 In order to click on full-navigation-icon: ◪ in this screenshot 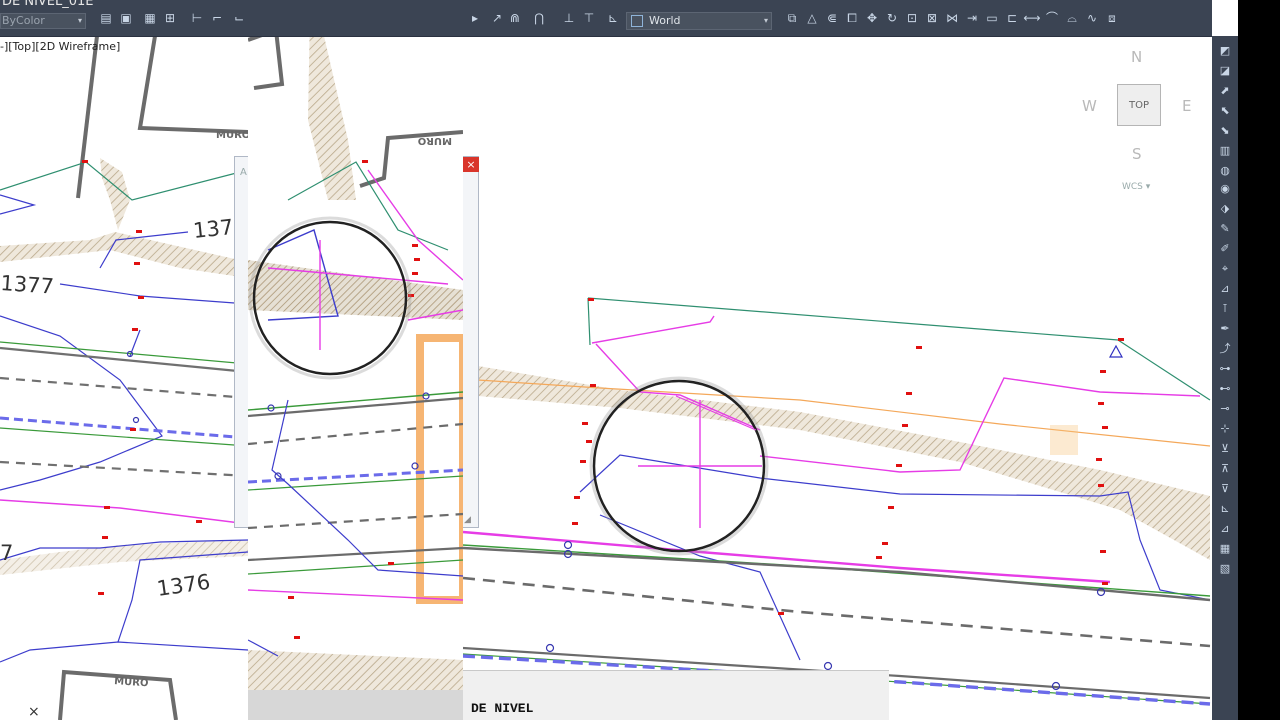, I will do `click(1225, 71)`.